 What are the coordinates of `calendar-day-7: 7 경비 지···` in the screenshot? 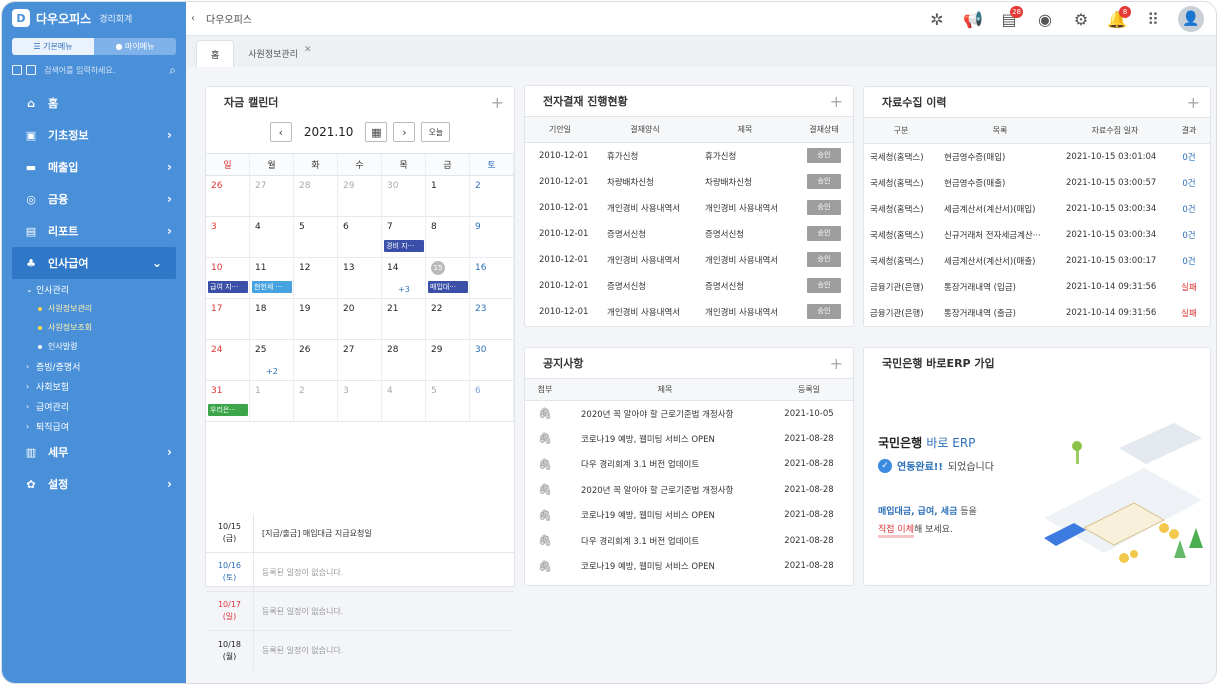 It's located at (404, 237).